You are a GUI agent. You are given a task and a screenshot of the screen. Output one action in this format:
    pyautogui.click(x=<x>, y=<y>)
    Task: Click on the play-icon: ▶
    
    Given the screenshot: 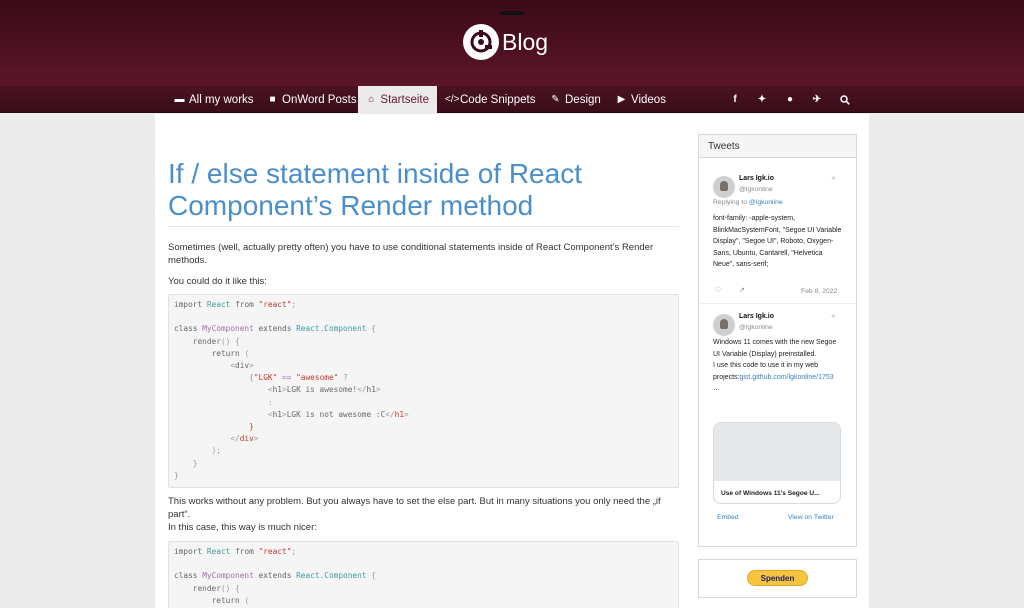 What is the action you would take?
    pyautogui.click(x=621, y=99)
    